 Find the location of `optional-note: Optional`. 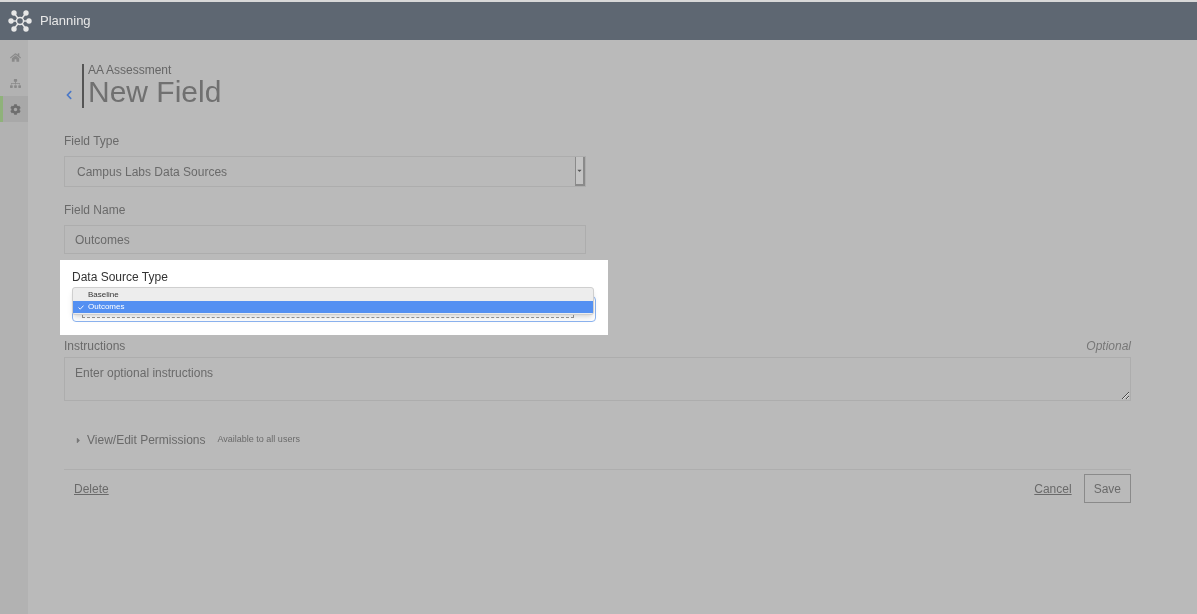

optional-note: Optional is located at coordinates (1108, 346).